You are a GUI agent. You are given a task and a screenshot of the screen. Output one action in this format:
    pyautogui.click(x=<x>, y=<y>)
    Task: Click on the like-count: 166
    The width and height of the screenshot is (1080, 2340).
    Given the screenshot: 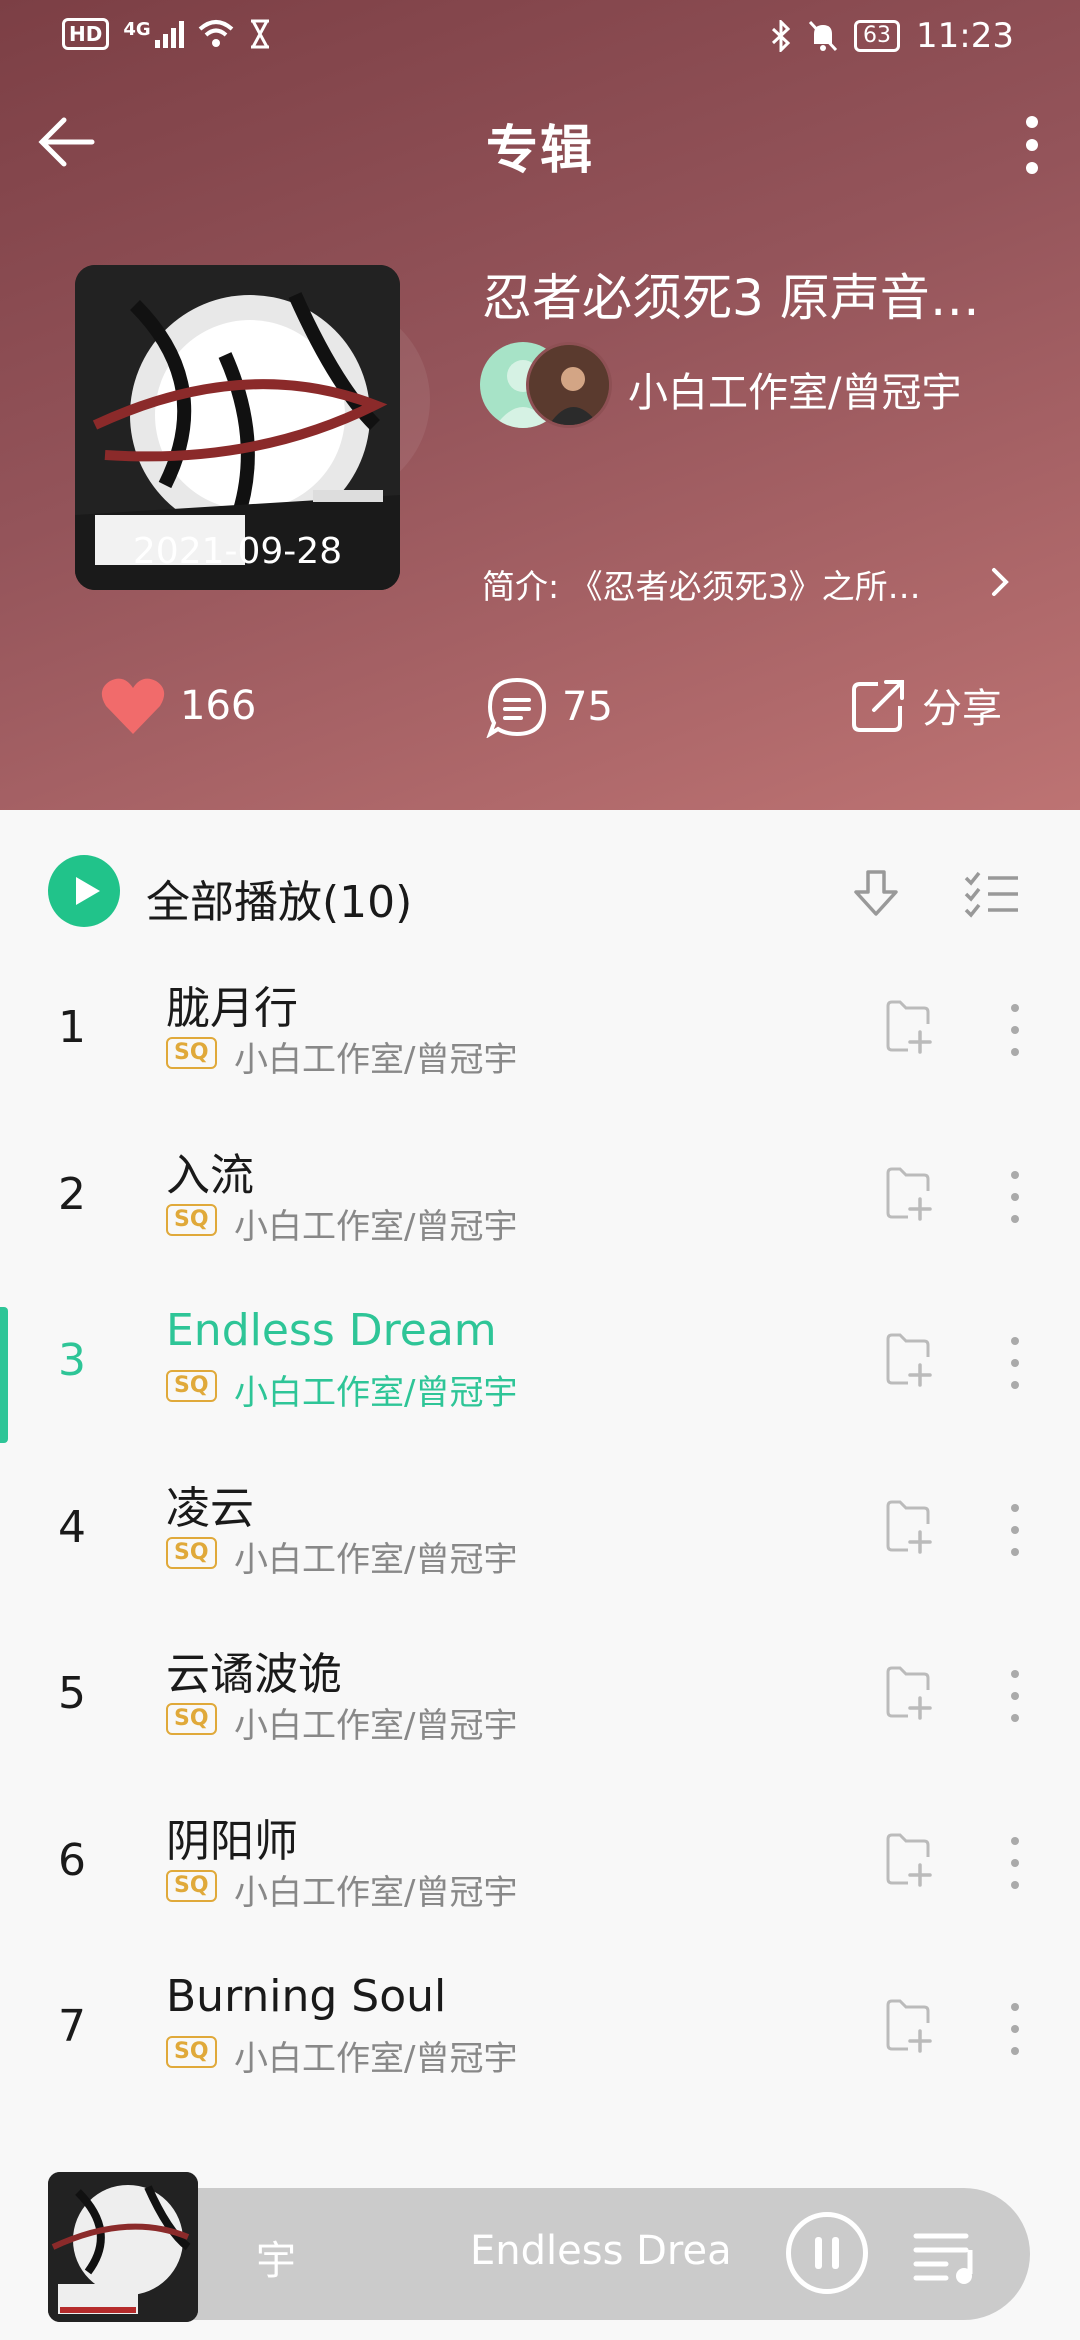 What is the action you would take?
    pyautogui.click(x=218, y=706)
    